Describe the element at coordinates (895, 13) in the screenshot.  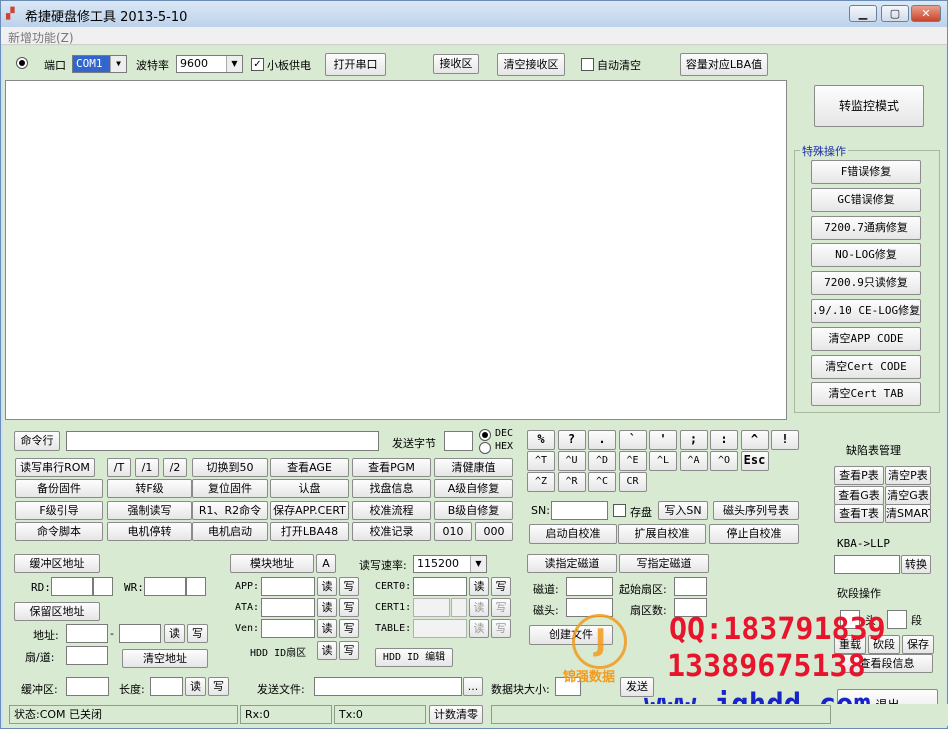
I see `maximize-button: ▢` at that location.